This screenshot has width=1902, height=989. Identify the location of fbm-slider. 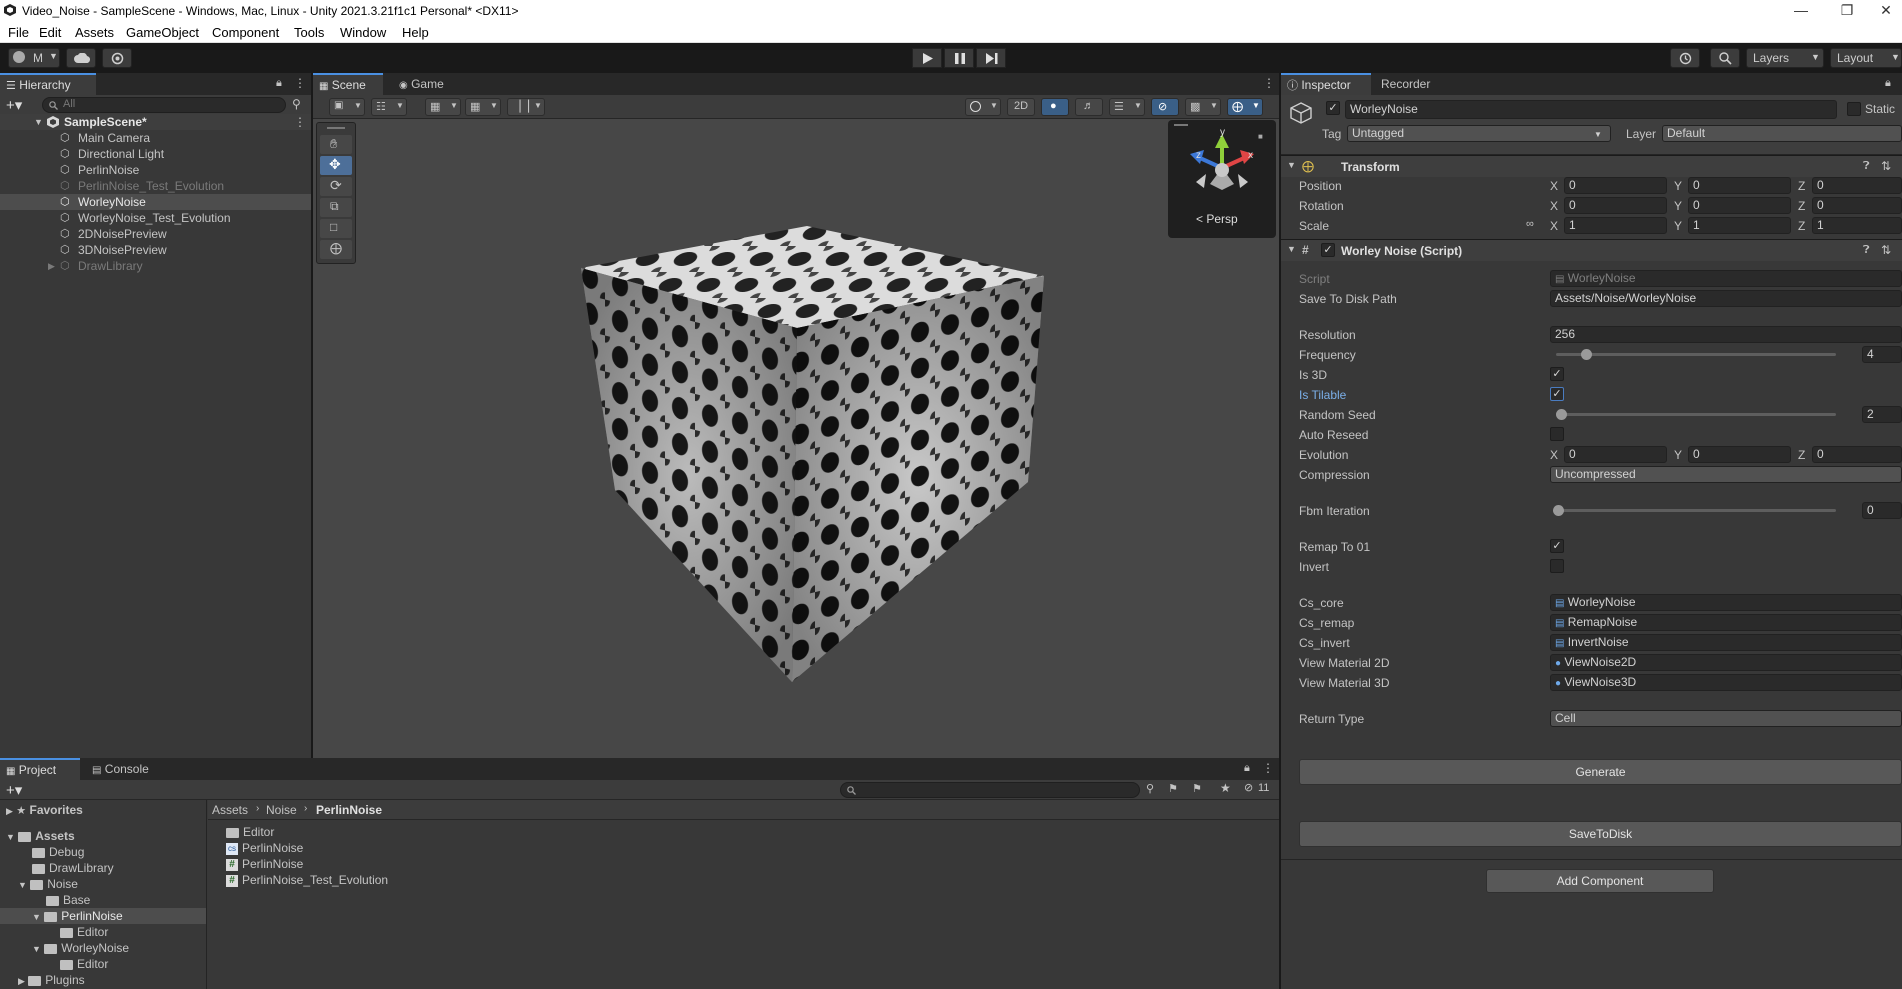
(1697, 511).